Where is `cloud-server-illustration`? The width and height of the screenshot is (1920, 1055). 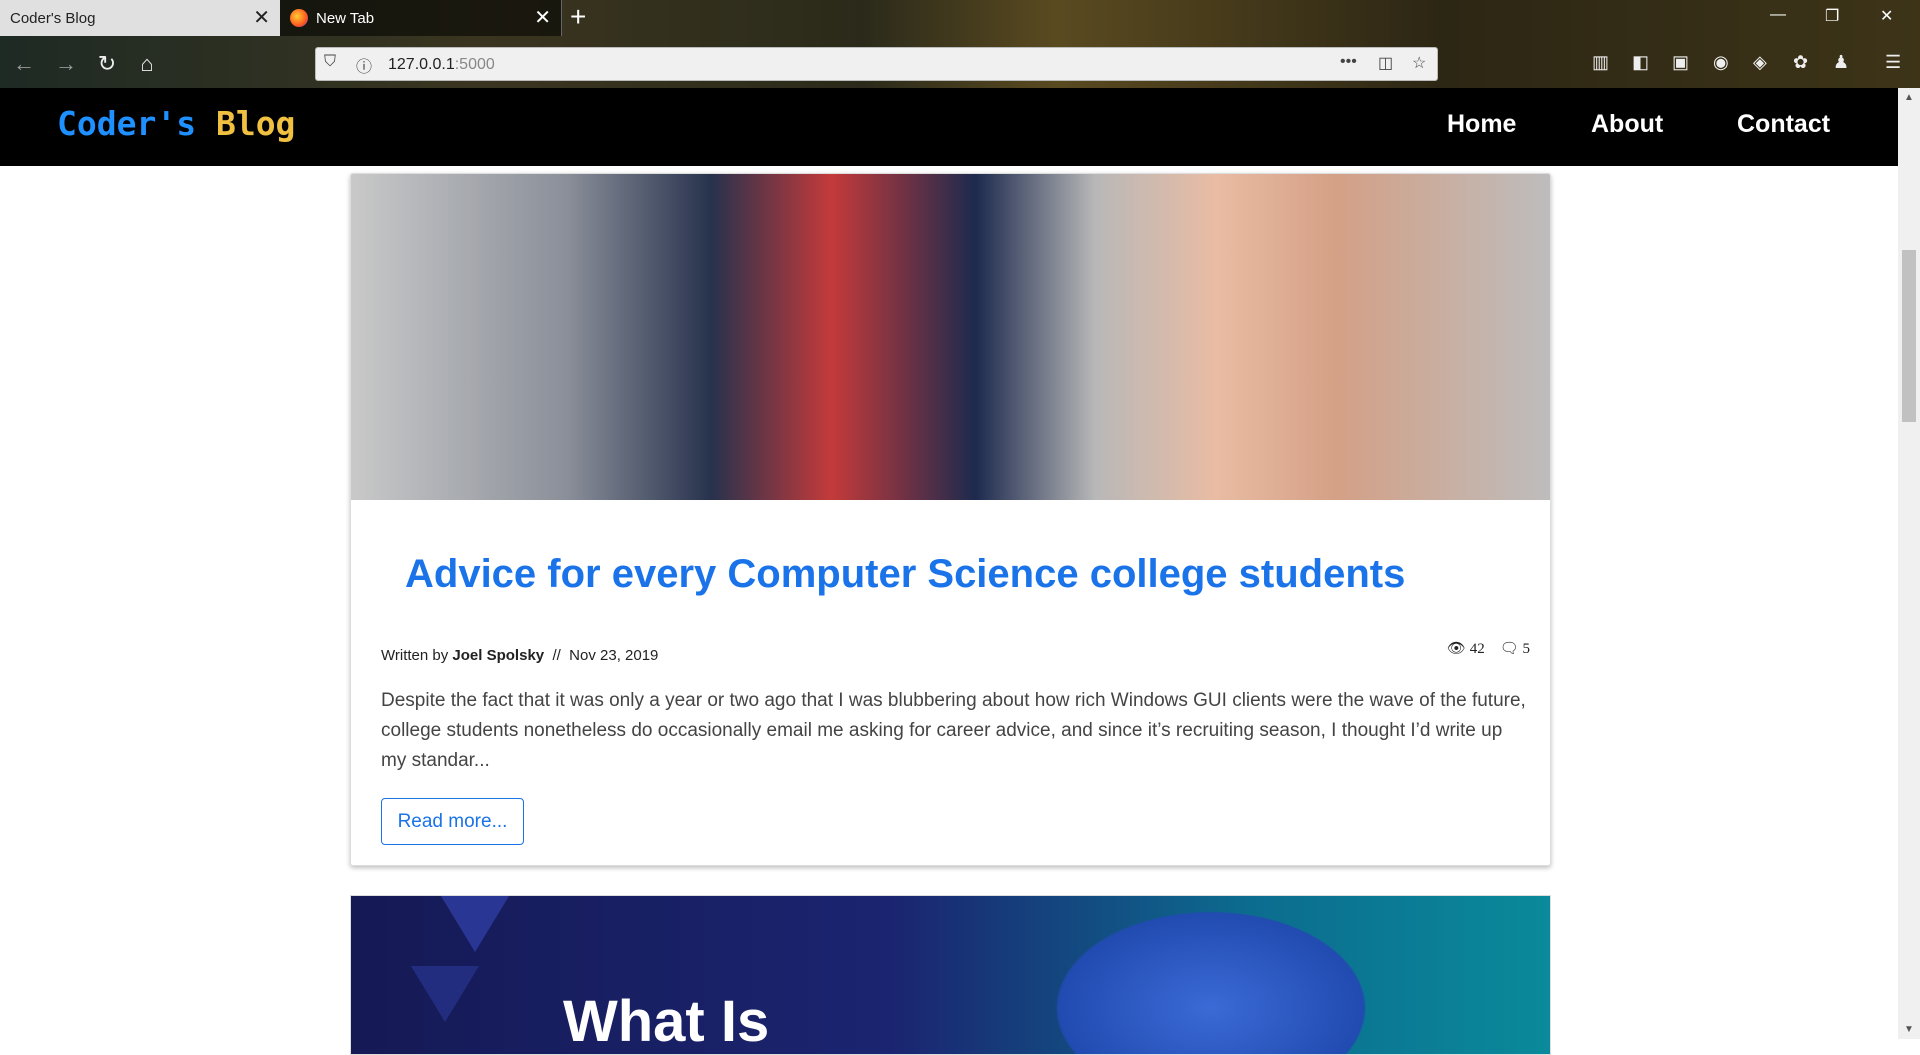
cloud-server-illustration is located at coordinates (1211, 975).